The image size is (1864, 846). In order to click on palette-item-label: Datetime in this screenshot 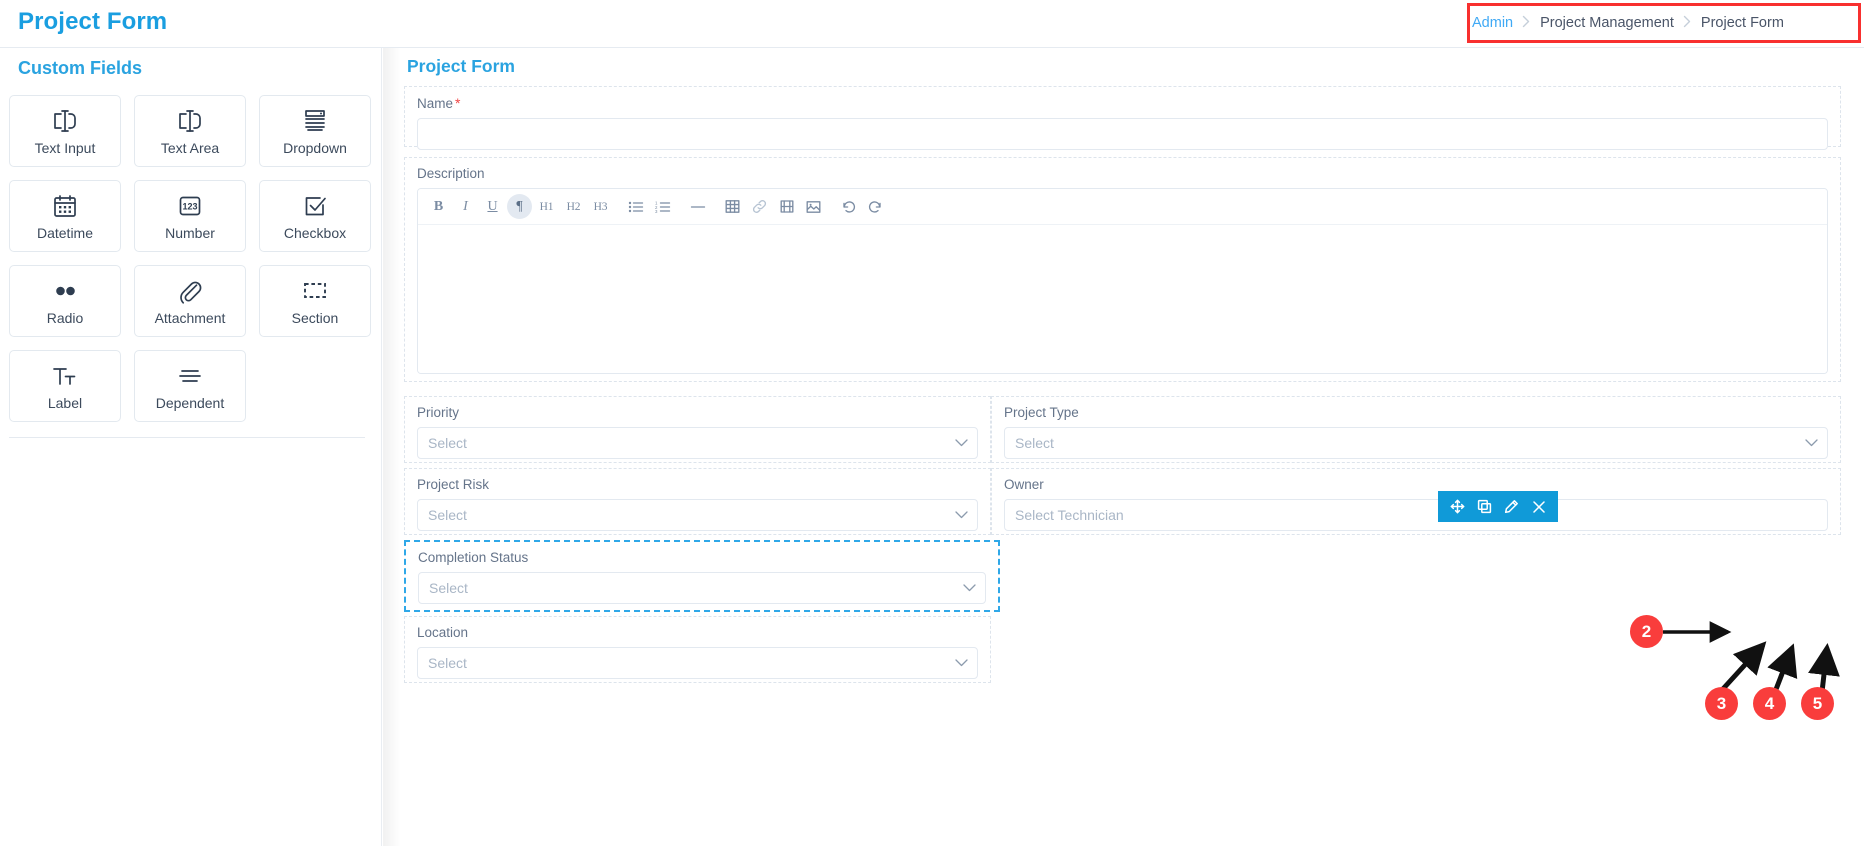, I will do `click(65, 232)`.